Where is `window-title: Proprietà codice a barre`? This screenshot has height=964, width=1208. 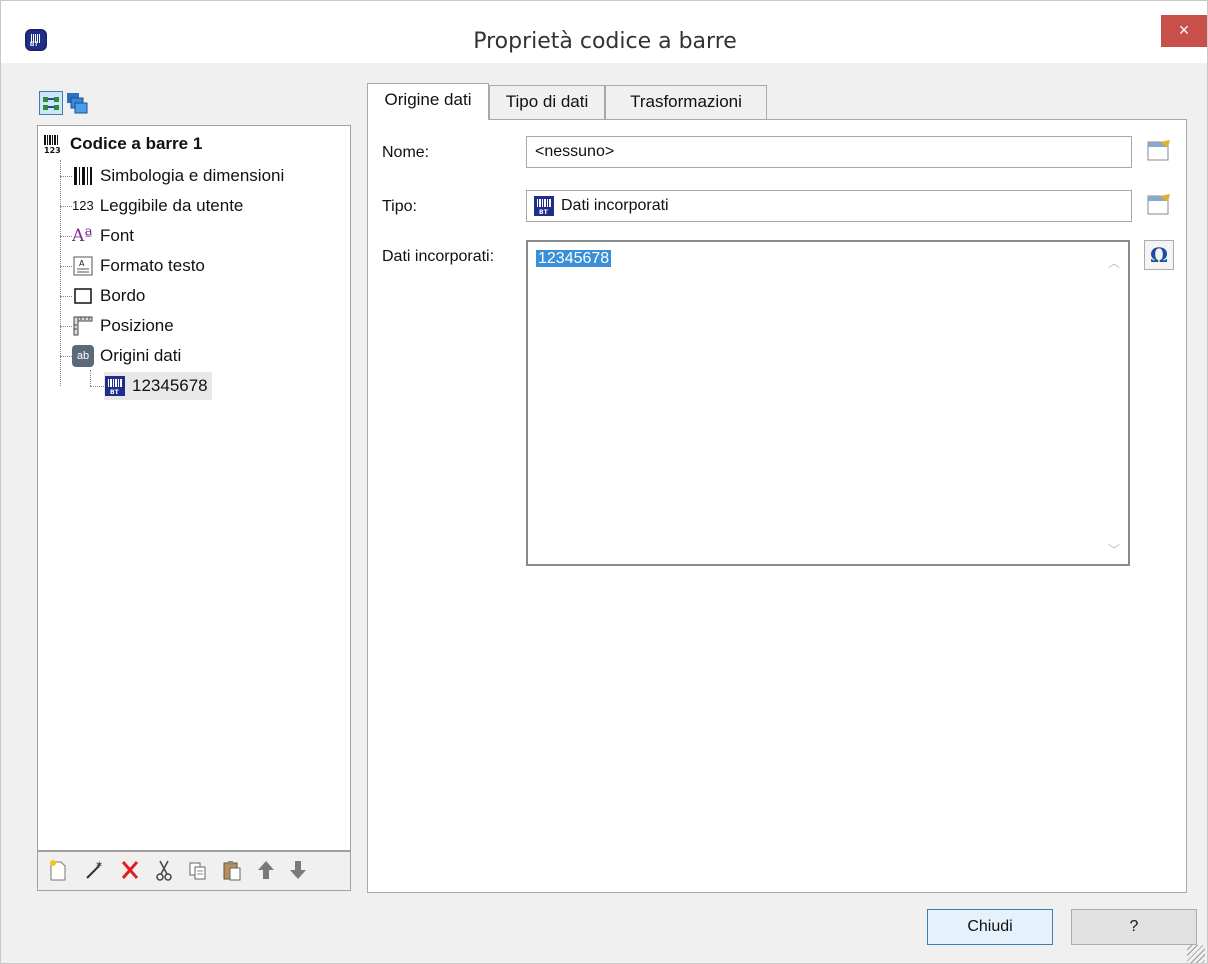 window-title: Proprietà codice a barre is located at coordinates (605, 41).